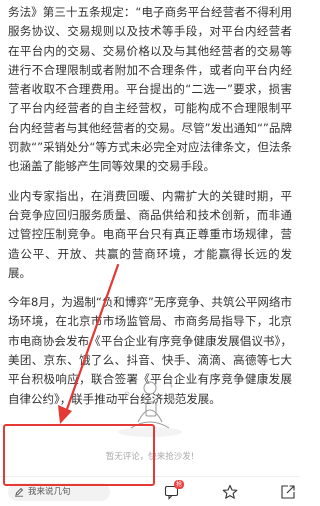 The height and width of the screenshot is (506, 320). I want to click on favorite-button, so click(230, 492).